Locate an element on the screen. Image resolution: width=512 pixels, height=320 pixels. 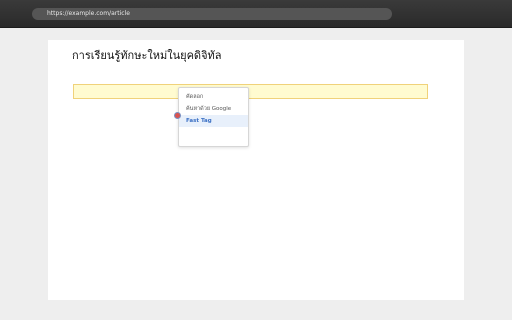
context-menu-item-search-google: ค้นหาด้วย Google is located at coordinates (213, 109).